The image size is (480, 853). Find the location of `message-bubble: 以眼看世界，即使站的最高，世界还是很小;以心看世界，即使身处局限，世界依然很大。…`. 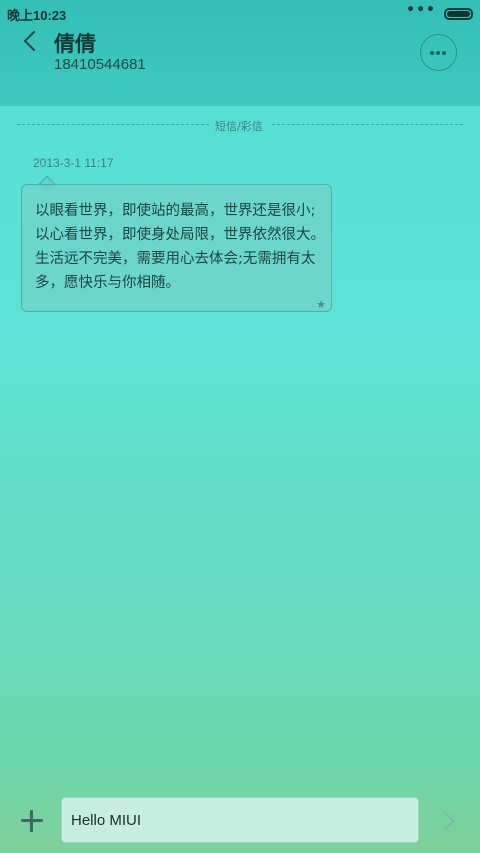

message-bubble: 以眼看世界，即使站的最高，世界还是很小;以心看世界，即使身处局限，世界依然很大。… is located at coordinates (176, 248).